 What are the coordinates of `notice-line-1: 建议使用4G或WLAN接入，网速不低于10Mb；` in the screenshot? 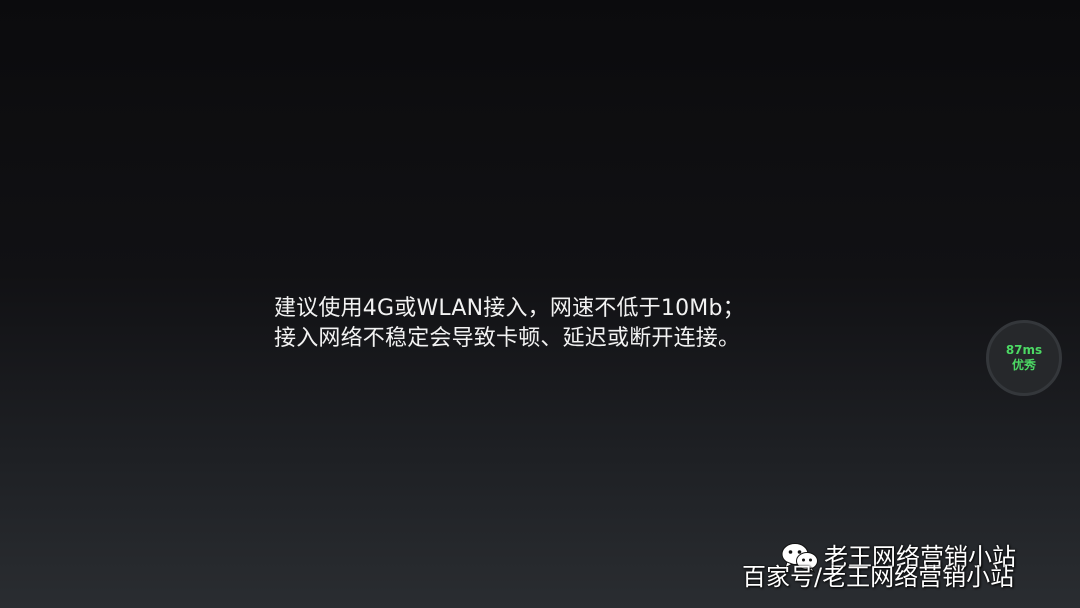 It's located at (509, 308).